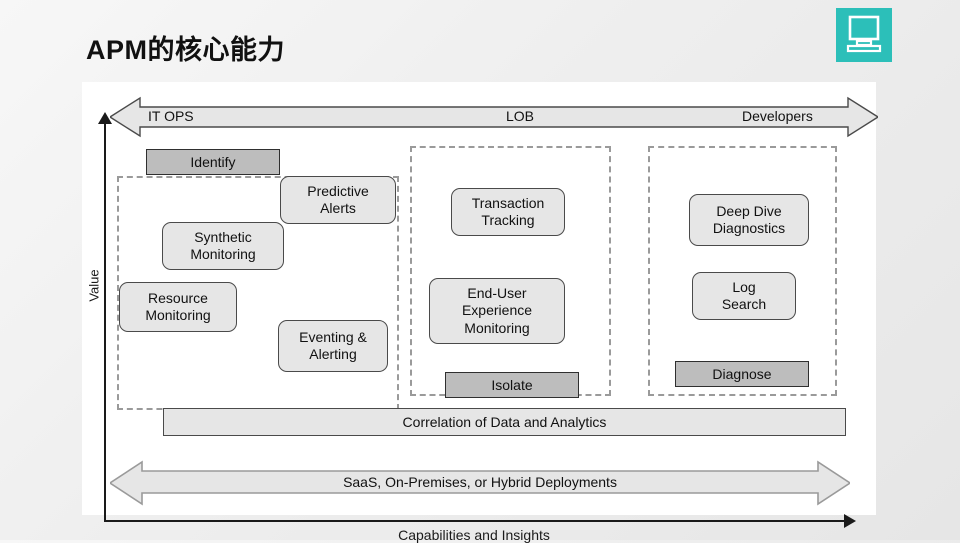 Image resolution: width=960 pixels, height=543 pixels. I want to click on correlation-bar: Correlation of Data and Analytics, so click(504, 422).